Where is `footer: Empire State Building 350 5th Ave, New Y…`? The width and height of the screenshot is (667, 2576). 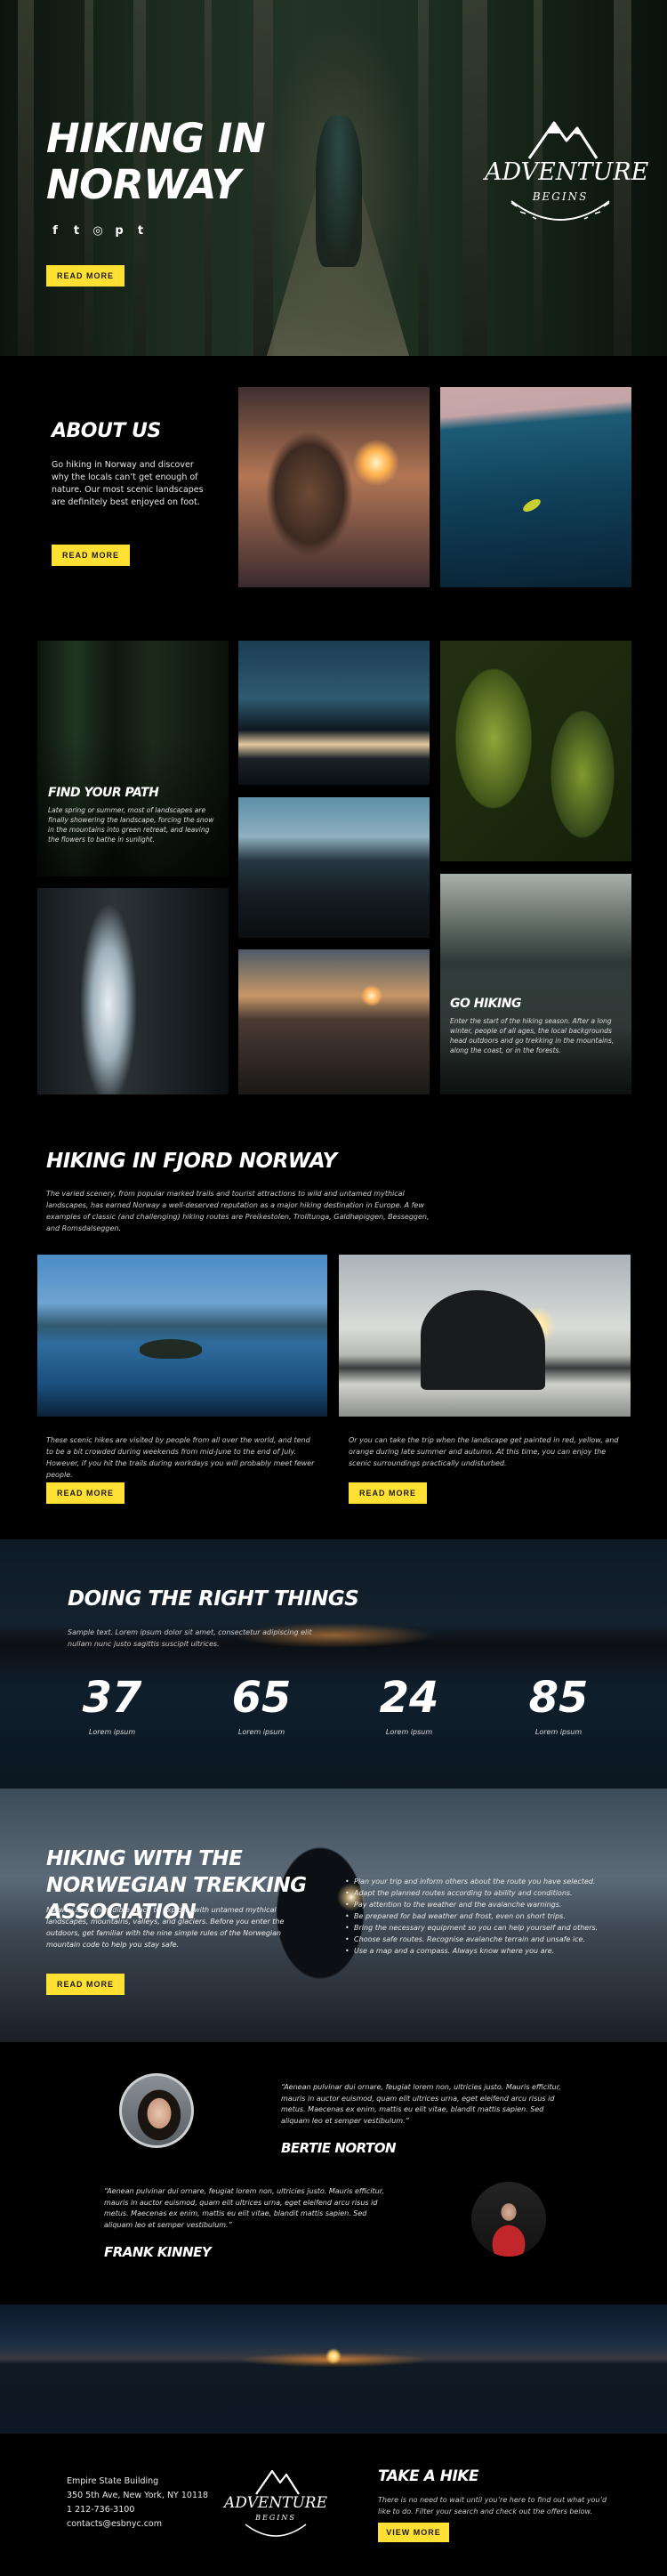
footer: Empire State Building 350 5th Ave, New Y… is located at coordinates (333, 2505).